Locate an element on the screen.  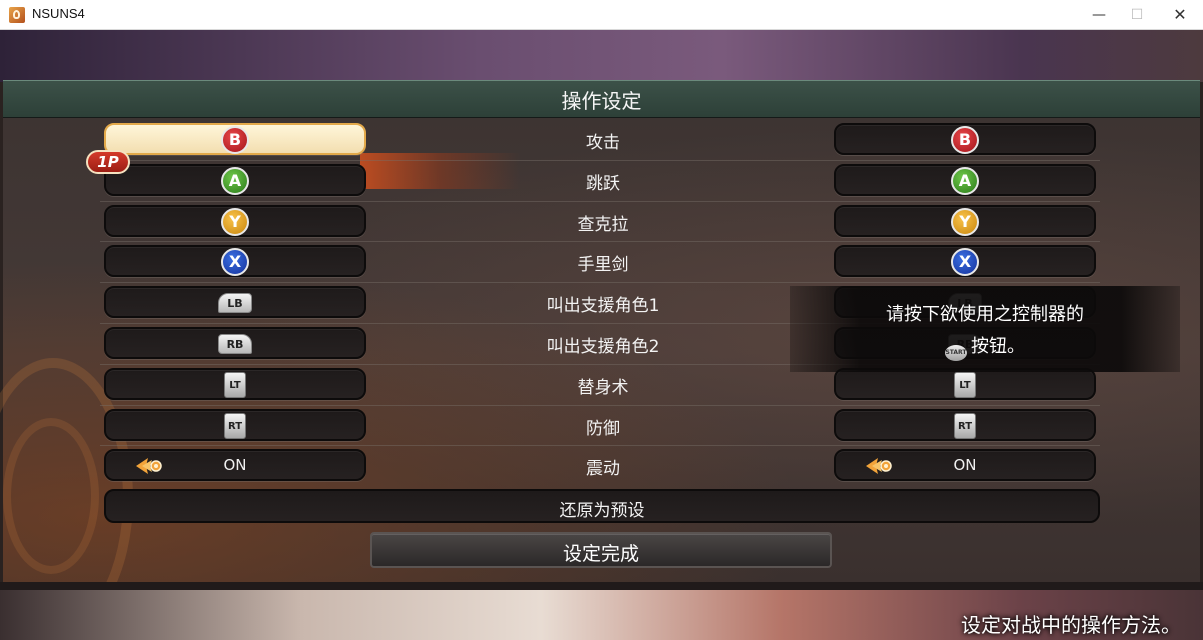
page-title: 操作设定 is located at coordinates (601, 101).